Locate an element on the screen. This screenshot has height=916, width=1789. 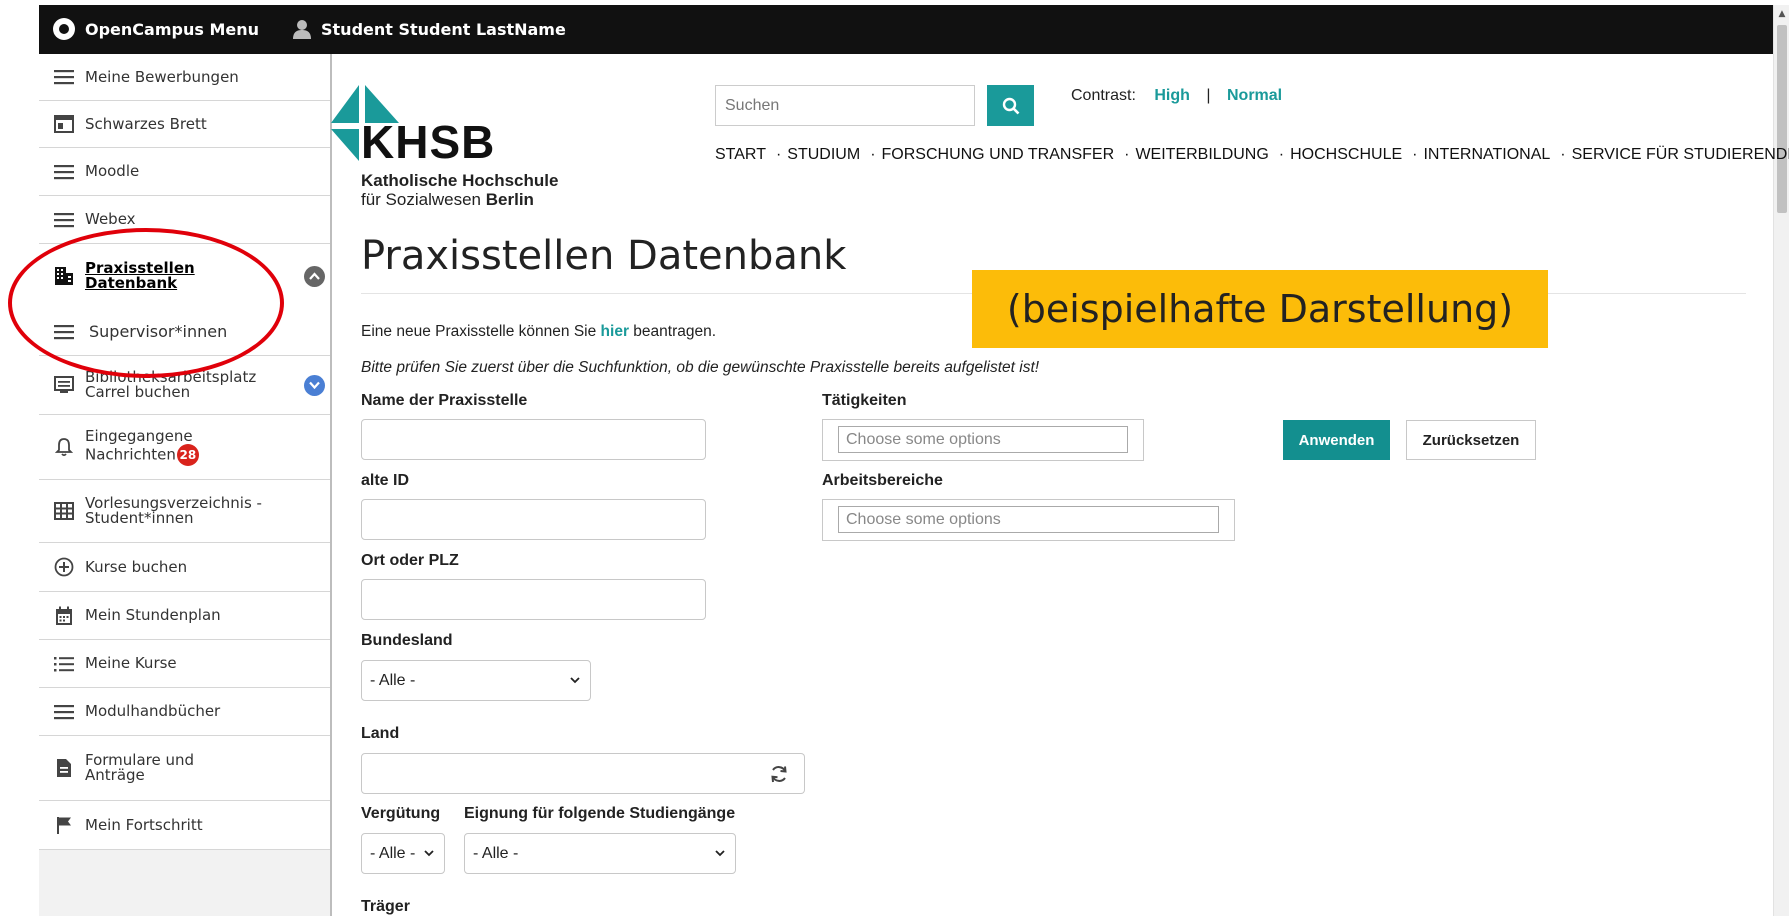
opencampus-menu-label: OpenCampus Menu is located at coordinates (172, 29).